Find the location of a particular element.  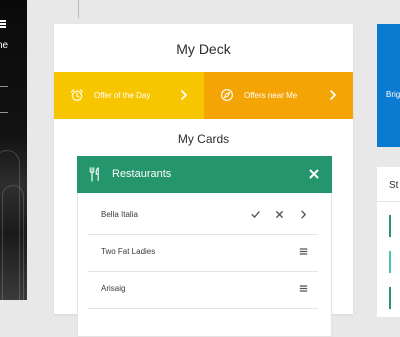

check-icon is located at coordinates (255, 214).